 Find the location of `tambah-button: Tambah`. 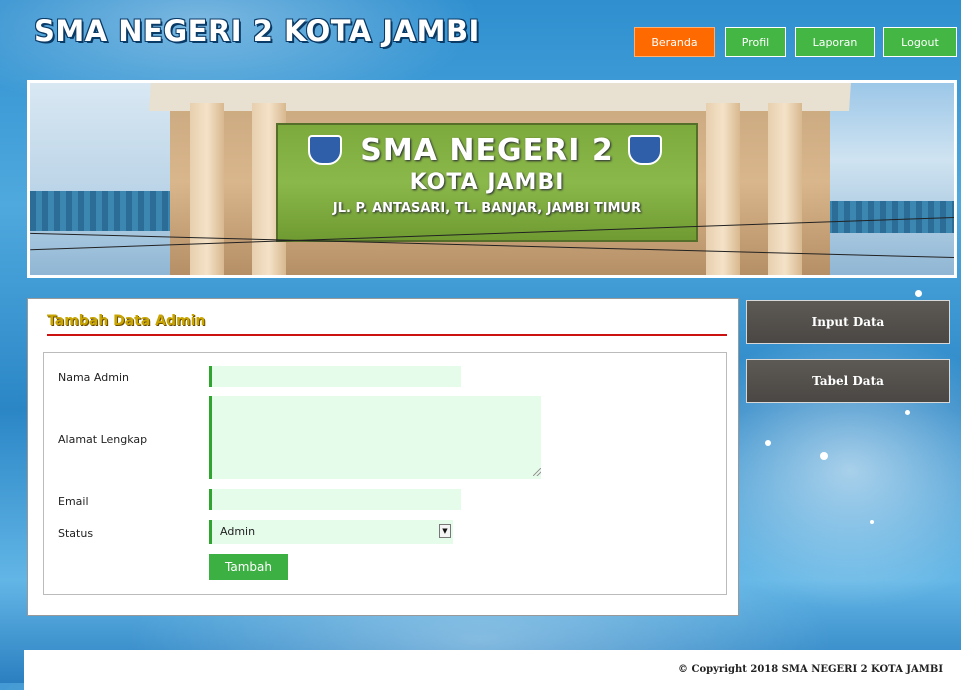

tambah-button: Tambah is located at coordinates (248, 567).